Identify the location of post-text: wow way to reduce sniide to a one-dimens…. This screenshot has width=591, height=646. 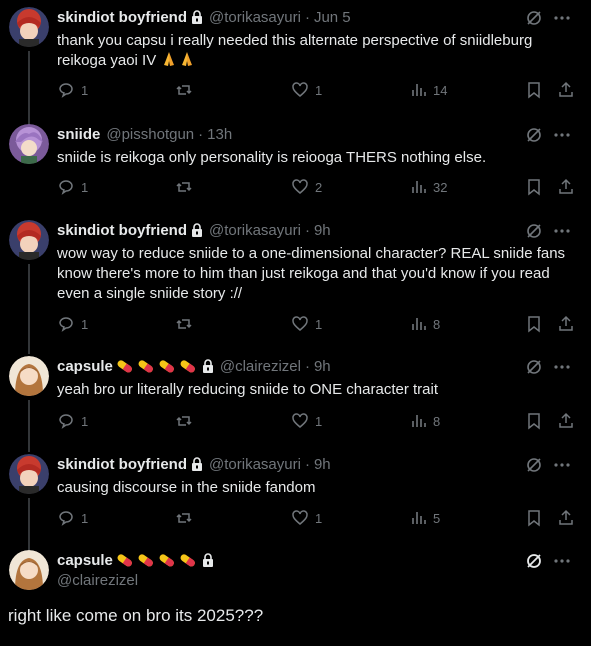
(311, 273).